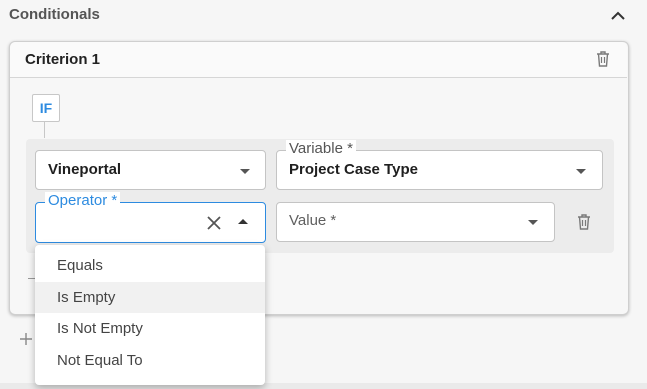 The image size is (647, 389). What do you see at coordinates (318, 60) in the screenshot?
I see `criterion-header` at bounding box center [318, 60].